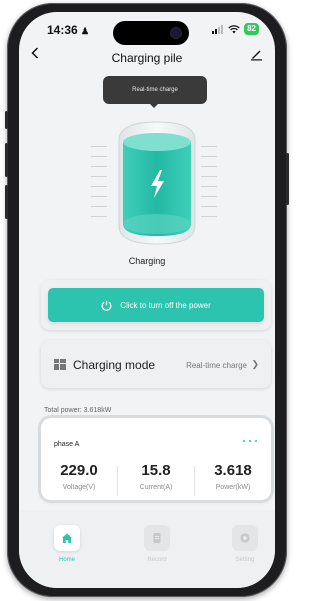 This screenshot has width=320, height=601. I want to click on tooltip-text: Real-time charge, so click(155, 90).